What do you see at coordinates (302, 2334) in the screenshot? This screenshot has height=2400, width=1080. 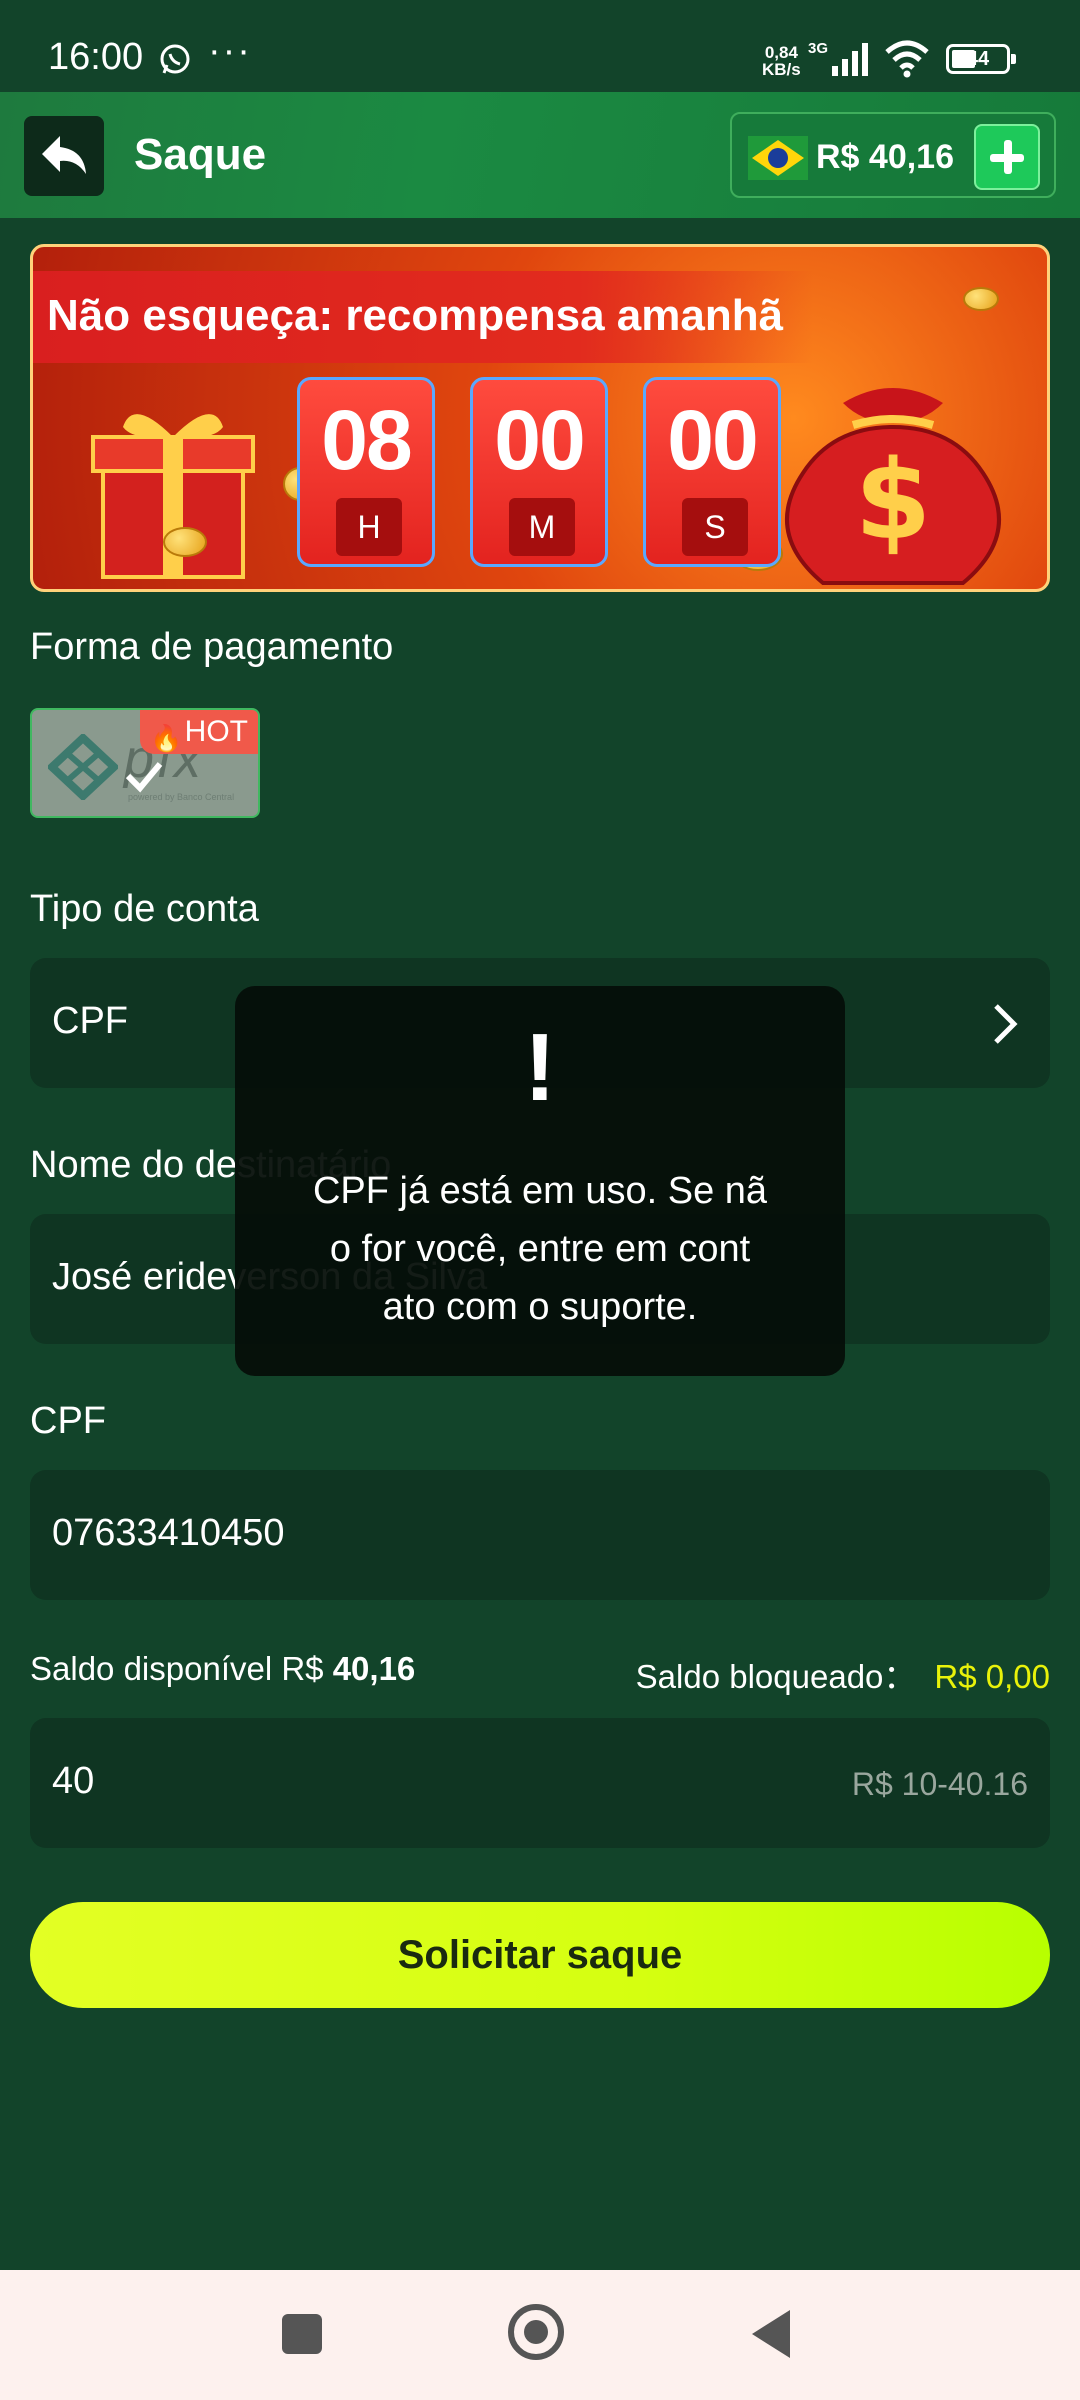 I see `recent-apps-icon` at bounding box center [302, 2334].